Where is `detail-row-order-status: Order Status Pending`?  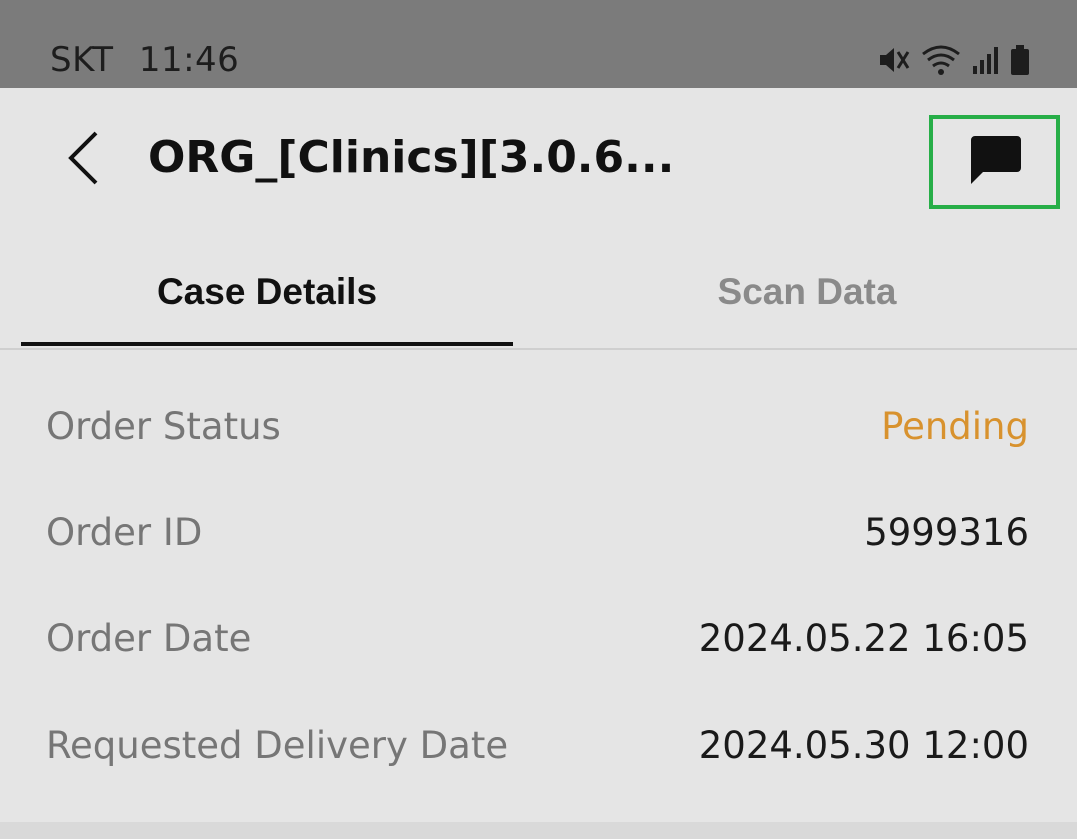 detail-row-order-status: Order Status Pending is located at coordinates (537, 426).